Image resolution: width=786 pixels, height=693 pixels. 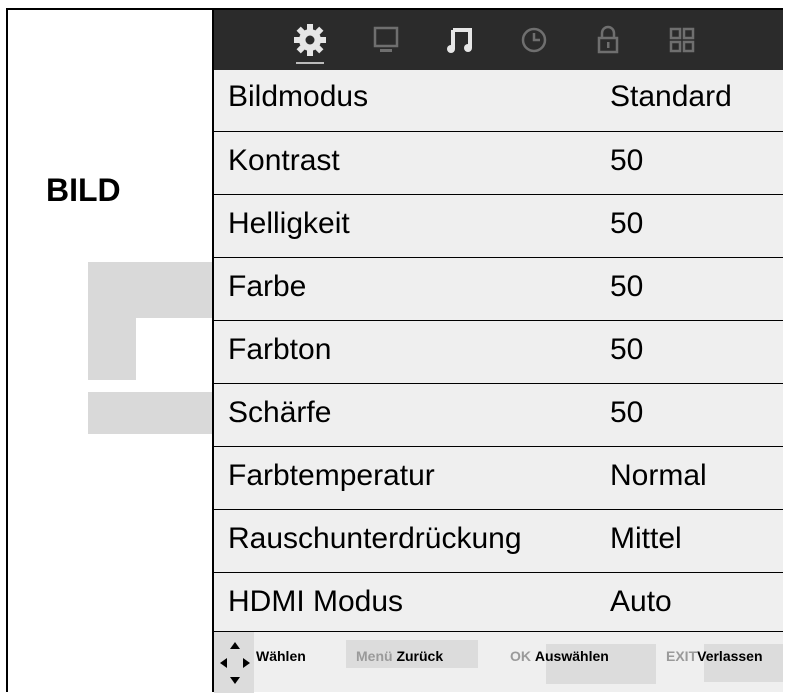 I want to click on setting-label: Rauschunterdrückung, so click(x=375, y=538).